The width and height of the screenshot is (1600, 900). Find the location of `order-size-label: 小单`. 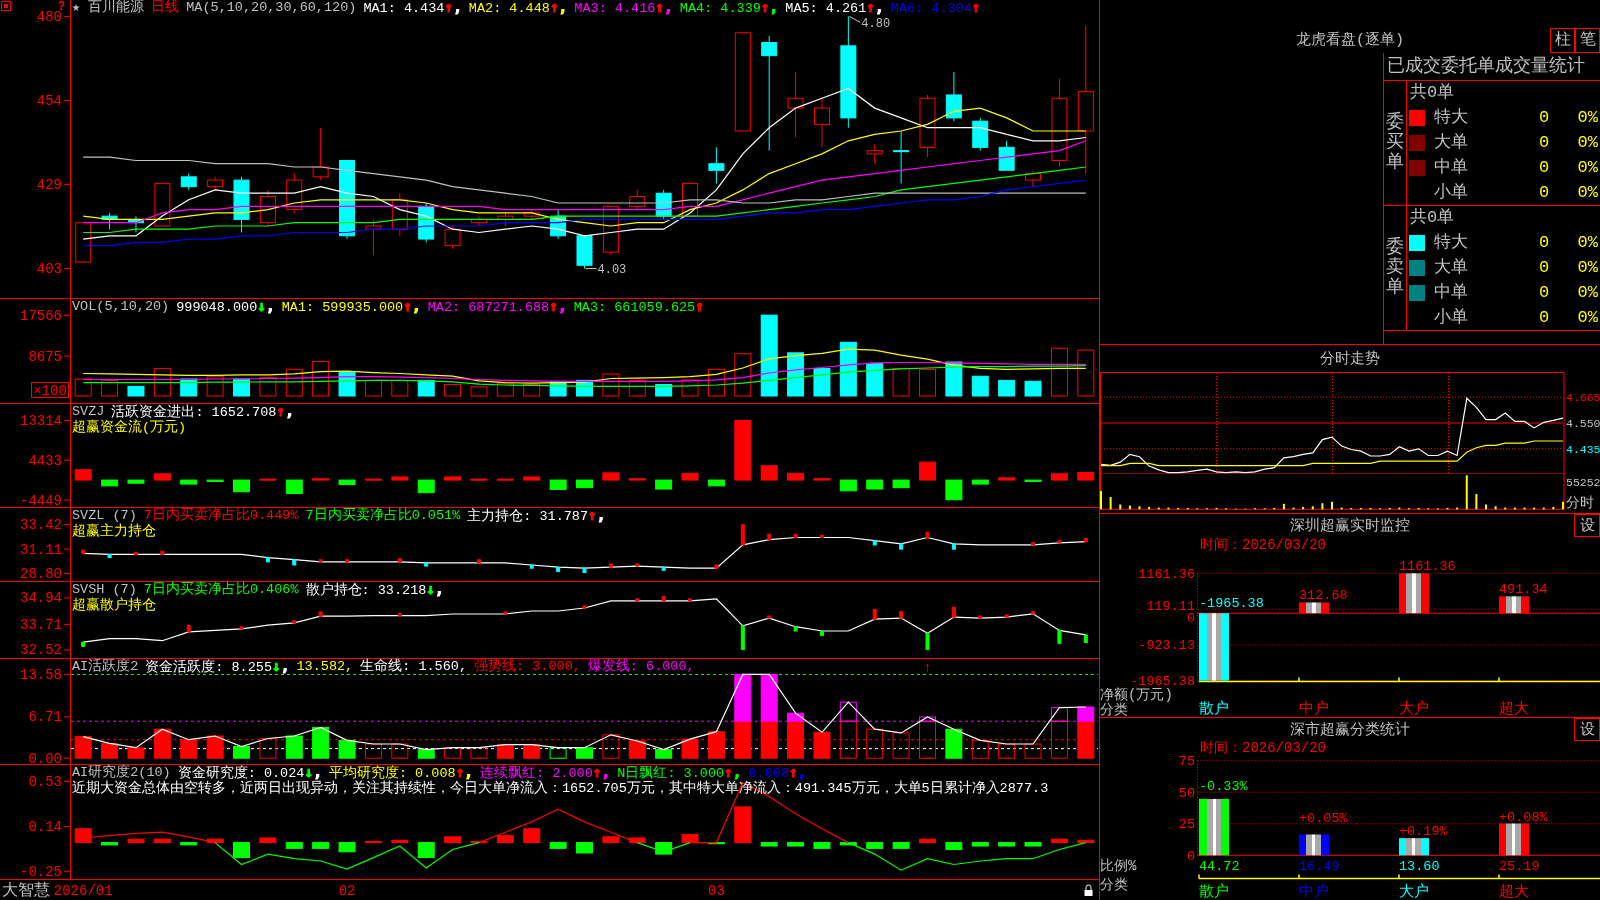

order-size-label: 小单 is located at coordinates (1451, 192).